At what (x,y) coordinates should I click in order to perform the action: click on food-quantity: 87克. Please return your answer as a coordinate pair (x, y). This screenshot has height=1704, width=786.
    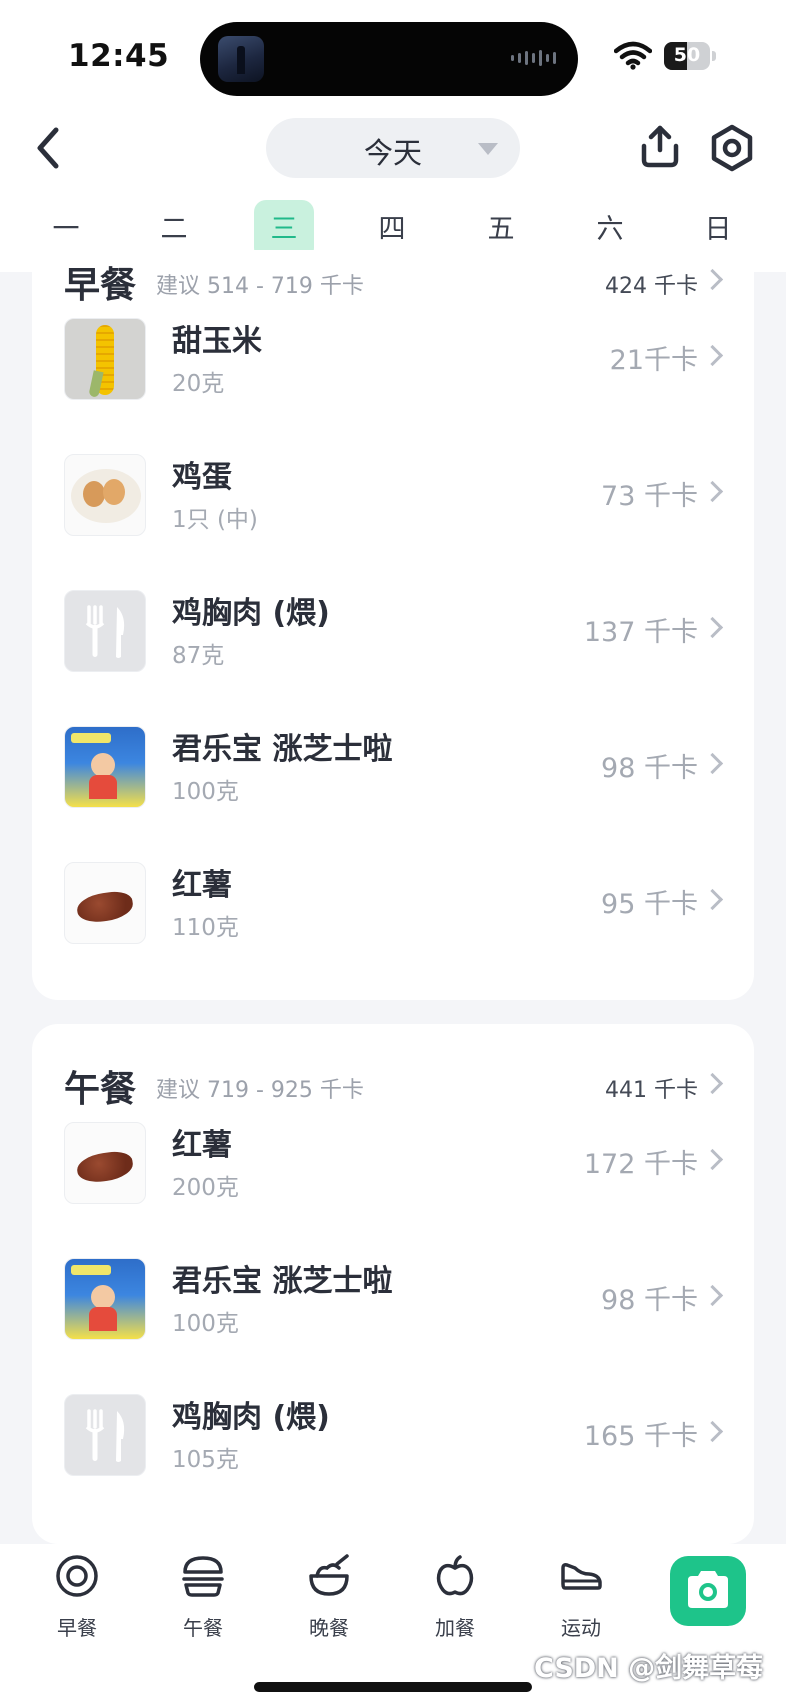
    Looking at the image, I should click on (198, 656).